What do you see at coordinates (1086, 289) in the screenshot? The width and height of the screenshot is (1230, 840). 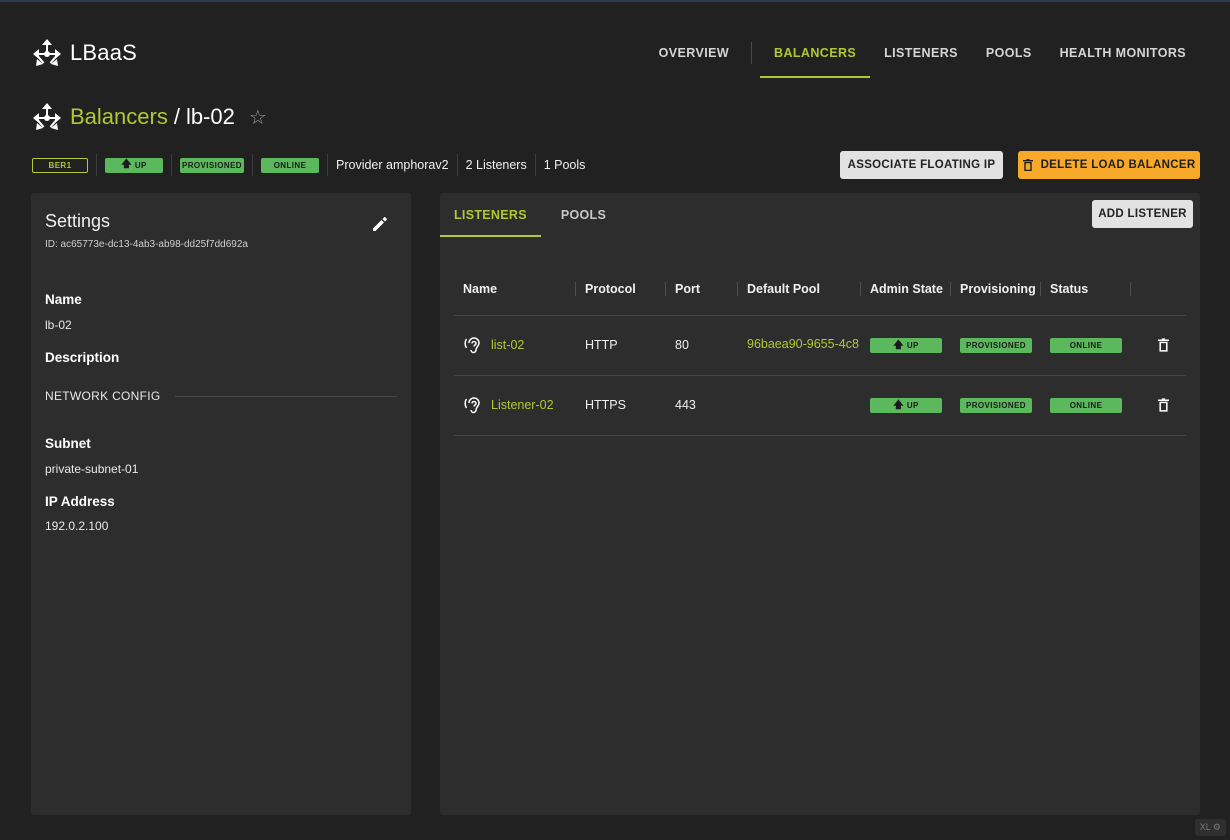 I see `column-header-status: Status` at bounding box center [1086, 289].